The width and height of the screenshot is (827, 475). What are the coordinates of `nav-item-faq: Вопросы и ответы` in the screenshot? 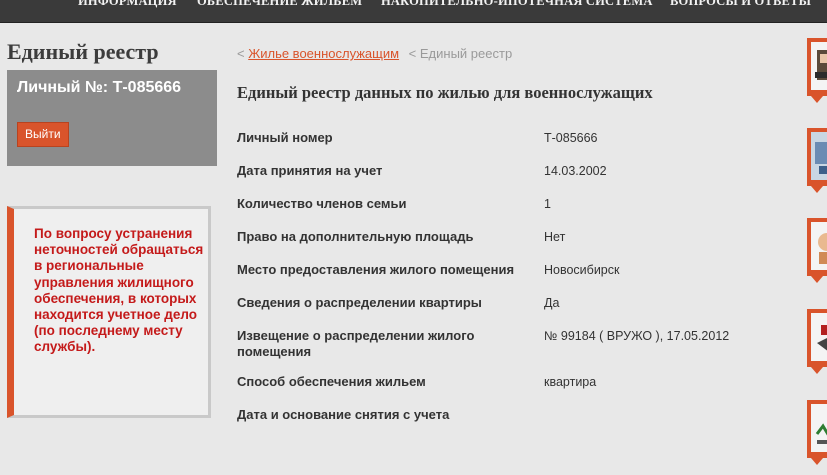 It's located at (740, 6).